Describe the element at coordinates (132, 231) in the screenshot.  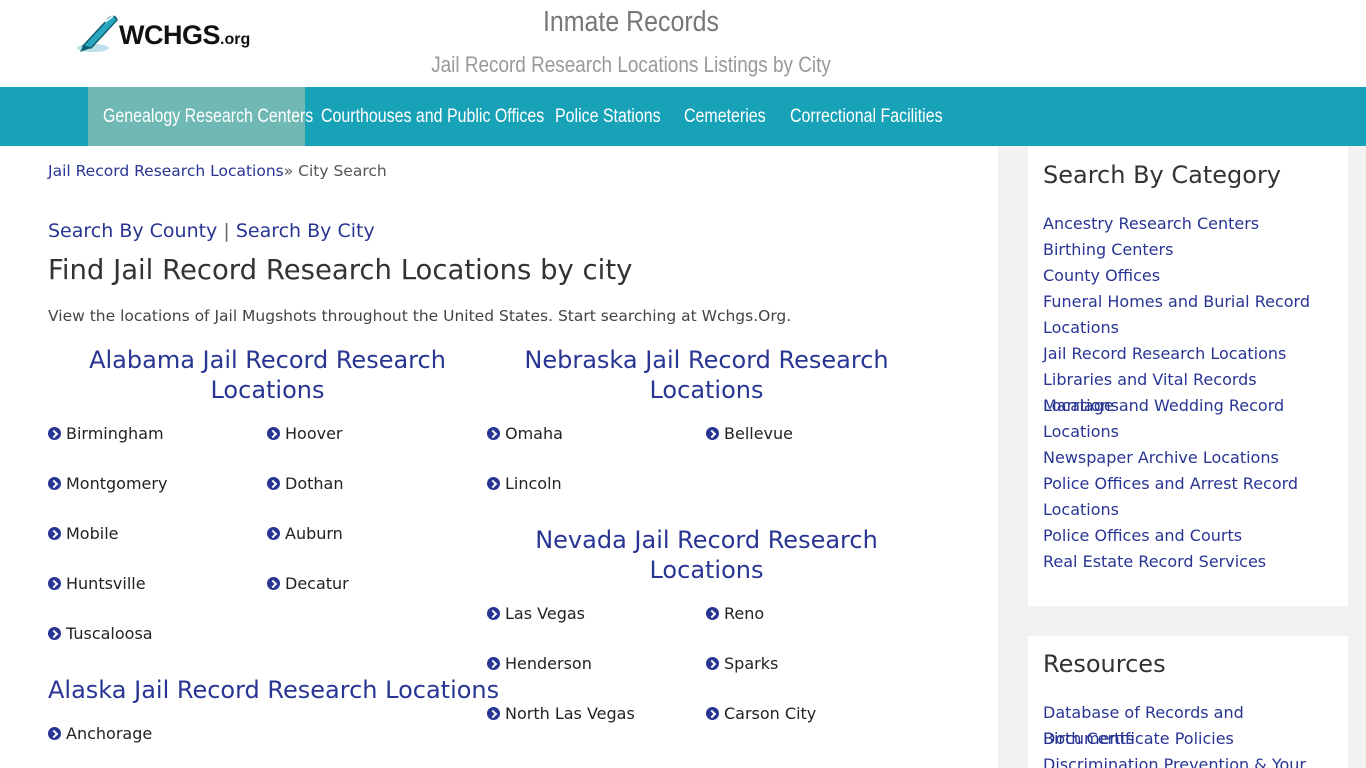
I see `search-by-county-link: Search By County` at that location.